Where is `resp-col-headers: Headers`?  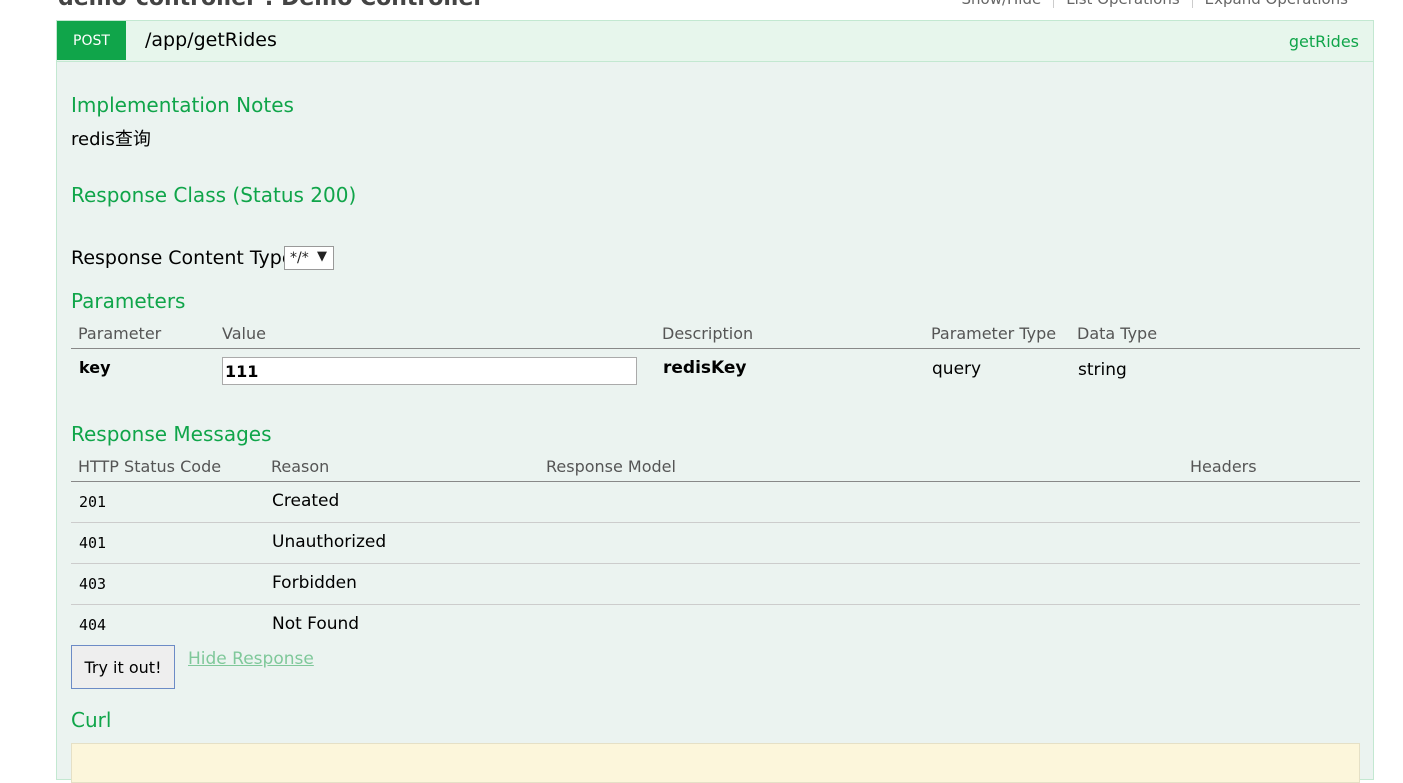 resp-col-headers: Headers is located at coordinates (1223, 466).